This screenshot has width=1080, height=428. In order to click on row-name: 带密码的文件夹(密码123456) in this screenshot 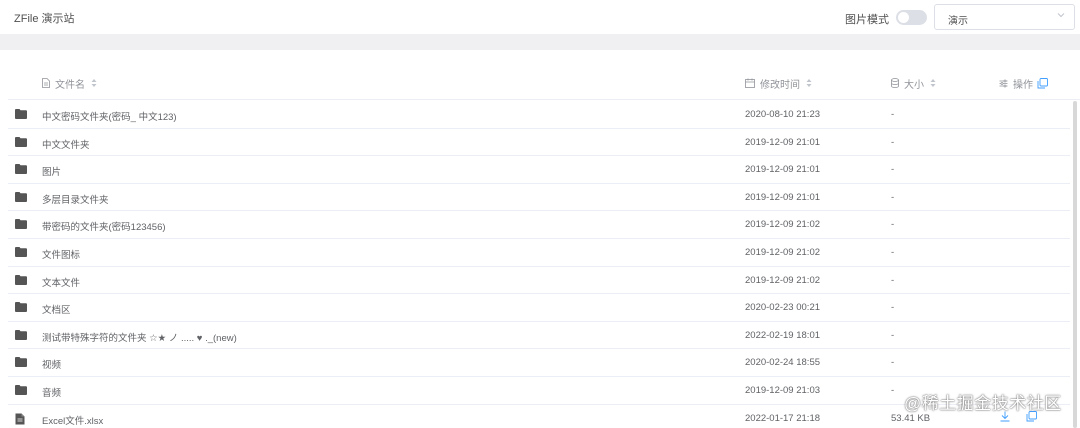, I will do `click(104, 226)`.